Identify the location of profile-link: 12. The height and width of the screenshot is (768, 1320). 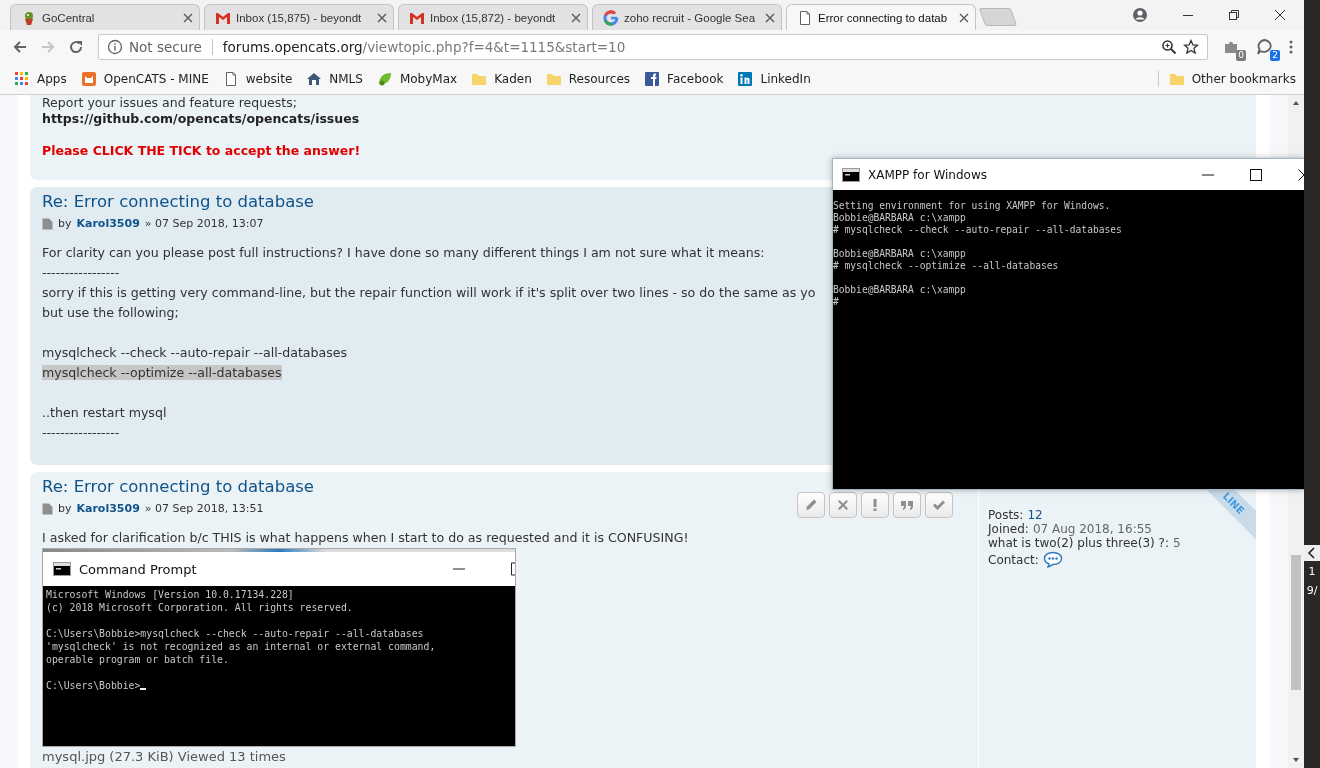
(1035, 515).